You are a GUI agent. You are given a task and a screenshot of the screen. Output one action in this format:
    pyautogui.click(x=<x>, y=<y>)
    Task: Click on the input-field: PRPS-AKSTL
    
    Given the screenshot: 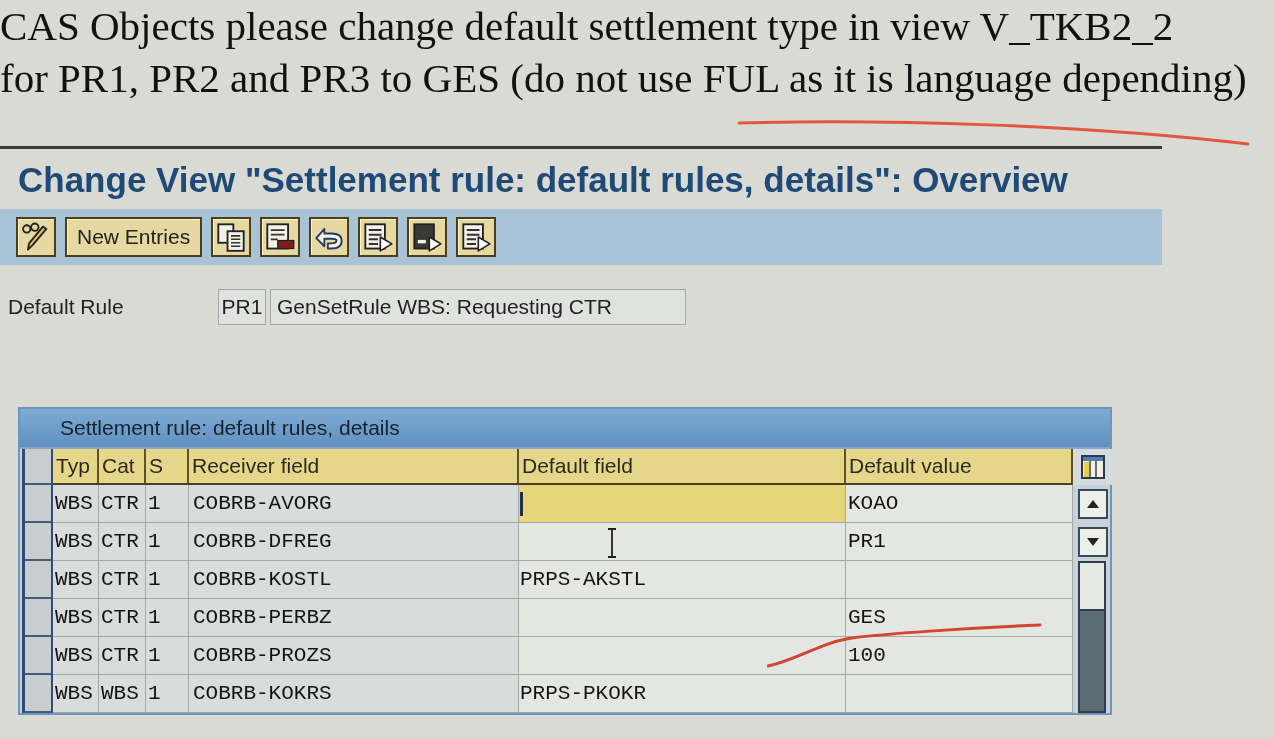 What is the action you would take?
    pyautogui.click(x=682, y=580)
    